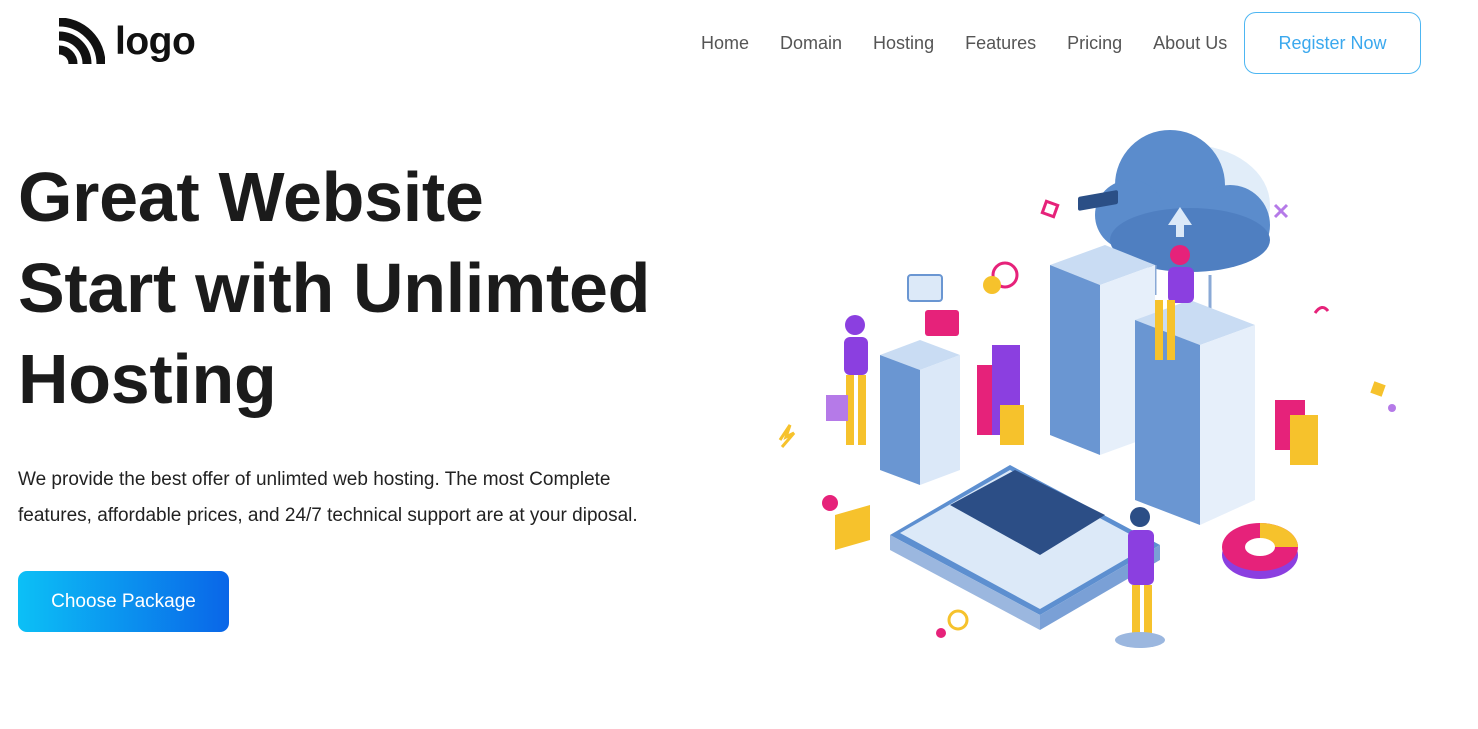 This screenshot has width=1478, height=729. What do you see at coordinates (1025, 547) in the screenshot?
I see `laptop-icon` at bounding box center [1025, 547].